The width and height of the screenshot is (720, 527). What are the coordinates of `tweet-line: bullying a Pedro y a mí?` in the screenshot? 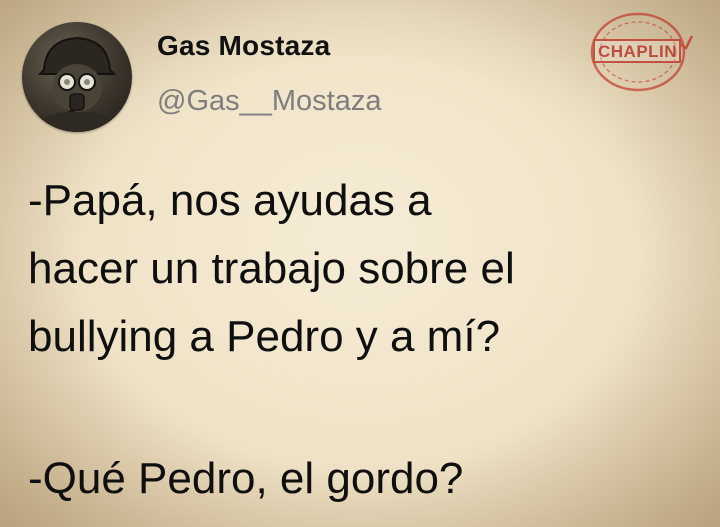 It's located at (264, 336).